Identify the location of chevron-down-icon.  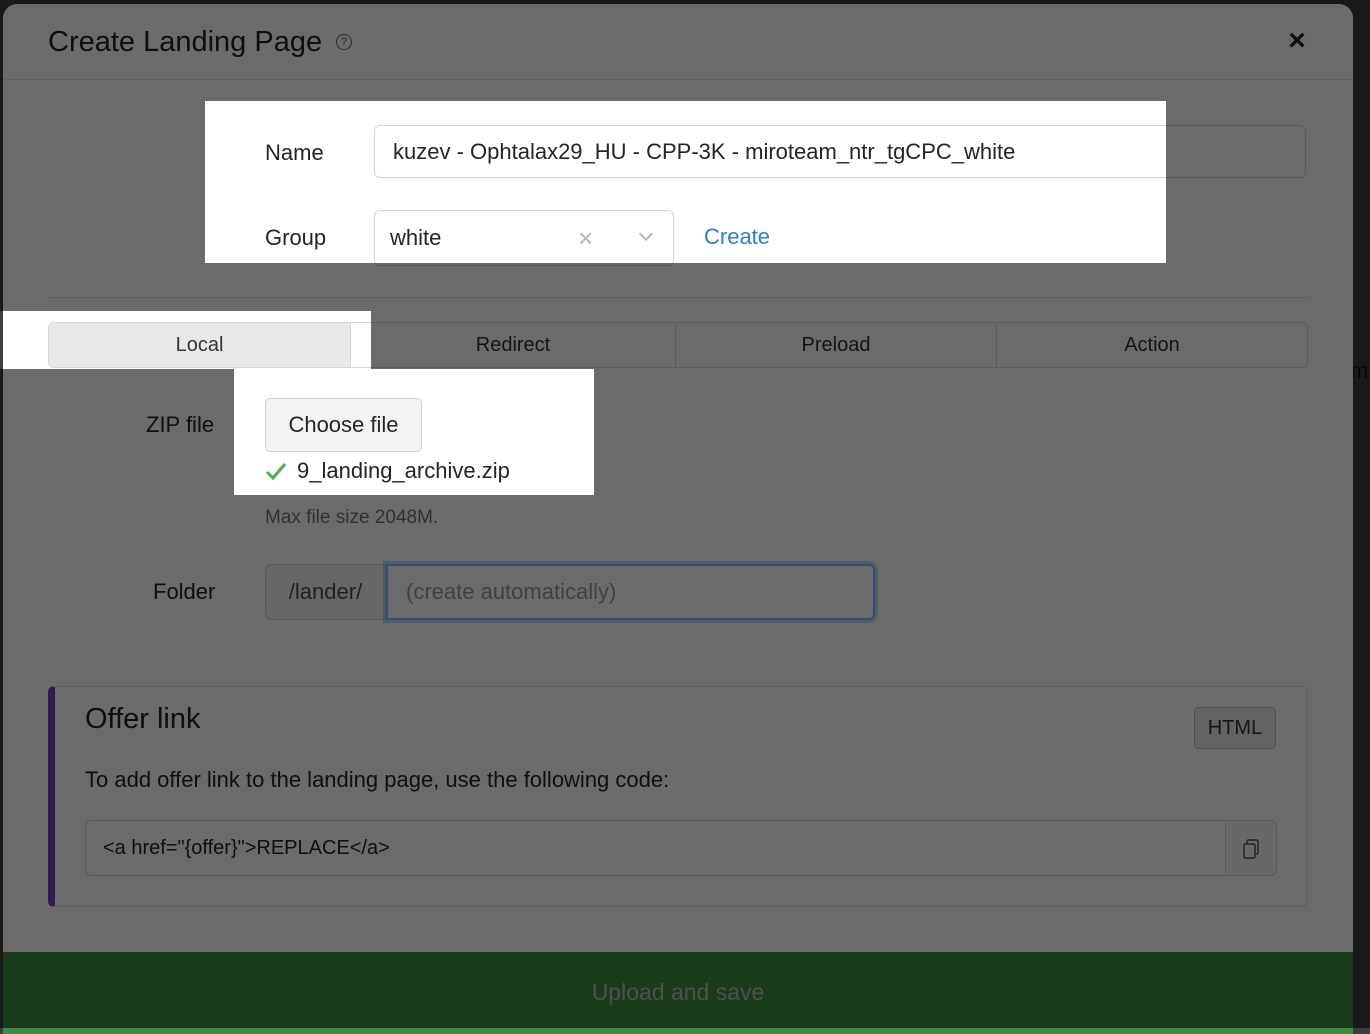
(646, 236).